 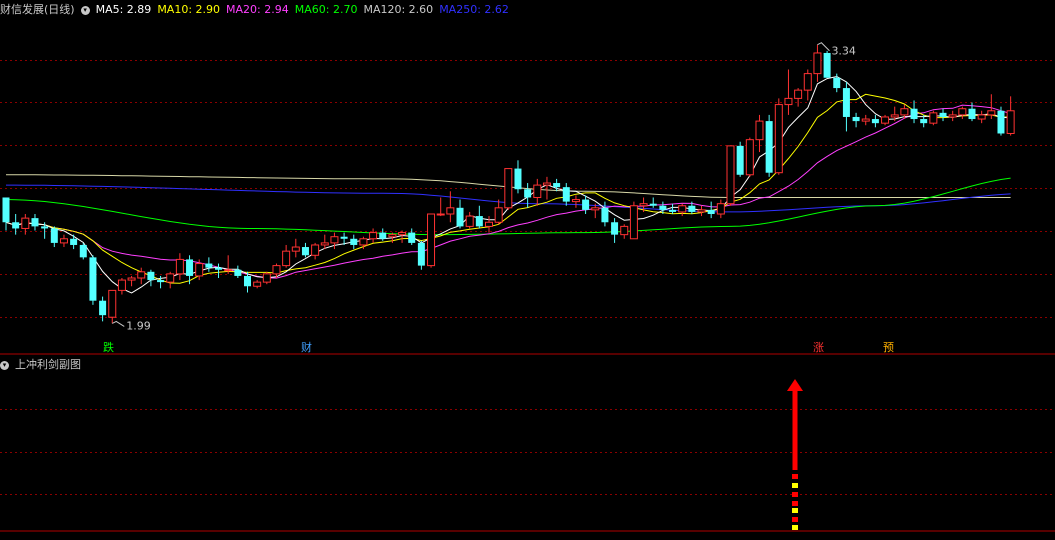 What do you see at coordinates (474, 9) in the screenshot?
I see `ma-legend-item: MA250: 2.62` at bounding box center [474, 9].